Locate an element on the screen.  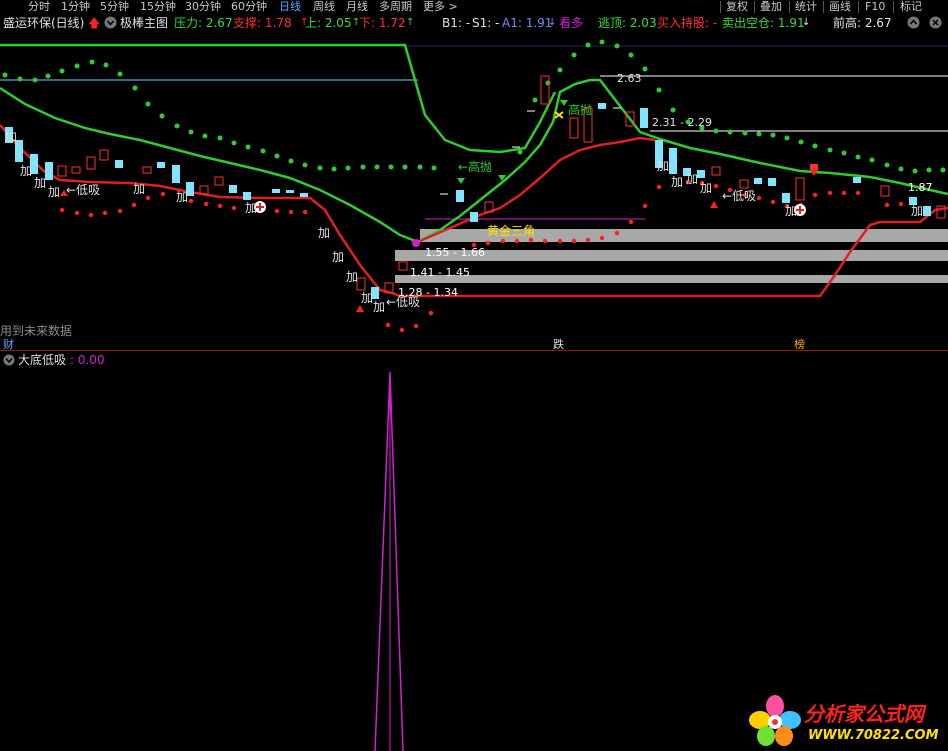
logo-url: WWW.70822.COM is located at coordinates (873, 735).